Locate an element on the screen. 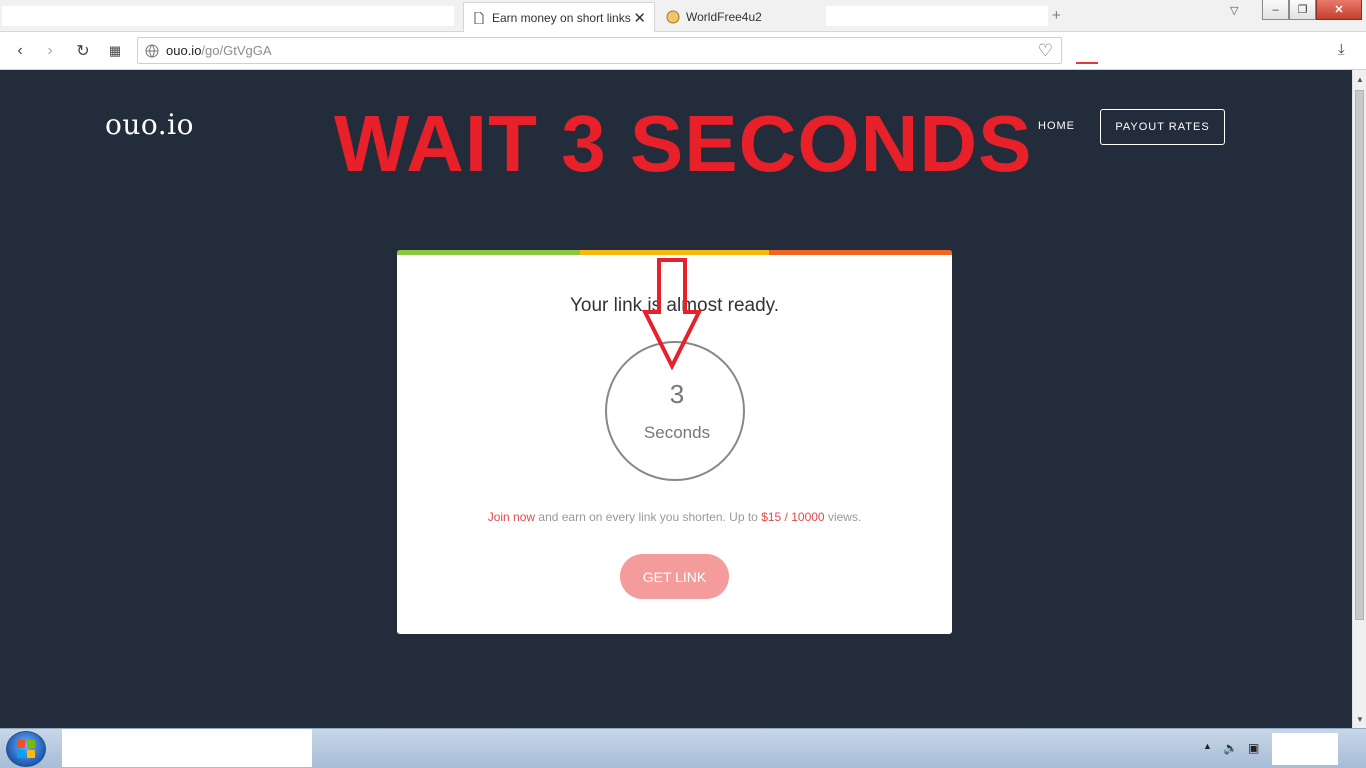  globe-icon is located at coordinates (152, 51).